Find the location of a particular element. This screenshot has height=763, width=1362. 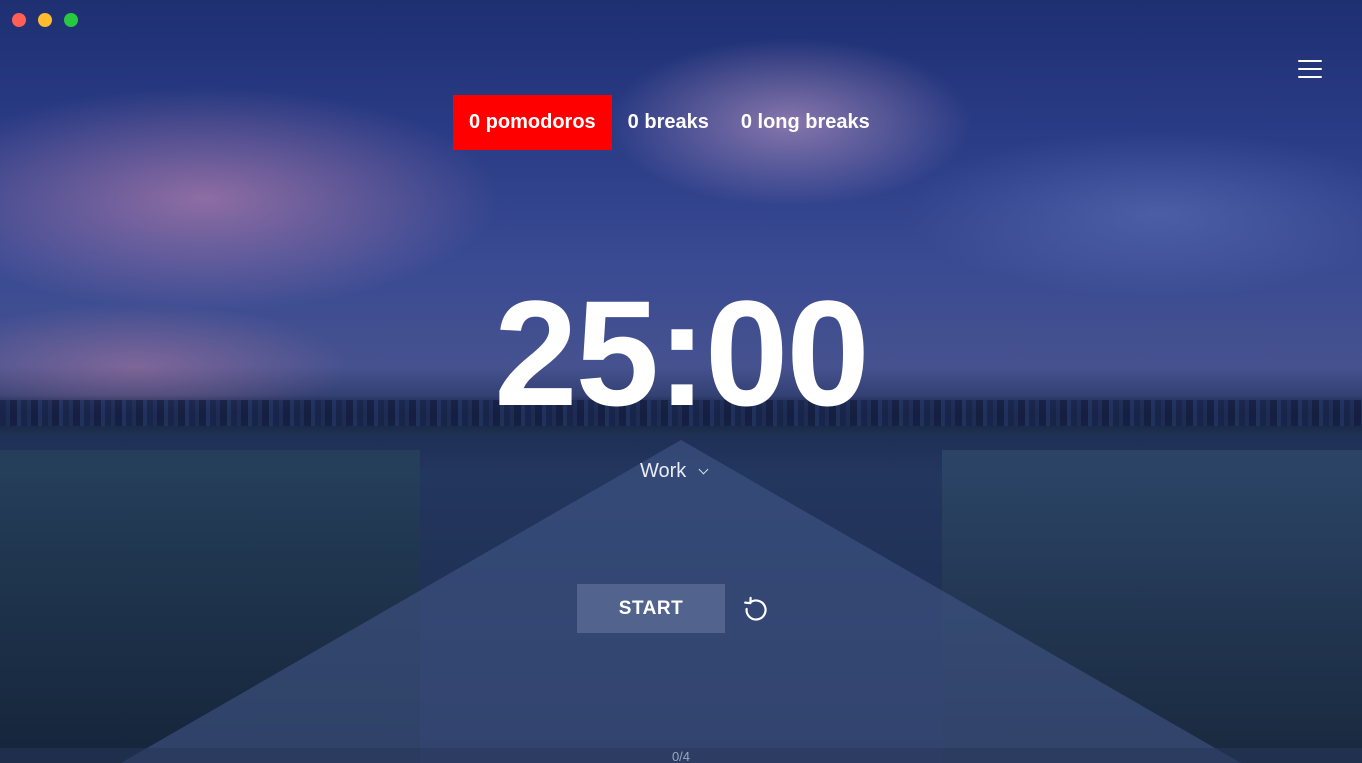

window-close-button is located at coordinates (19, 20).